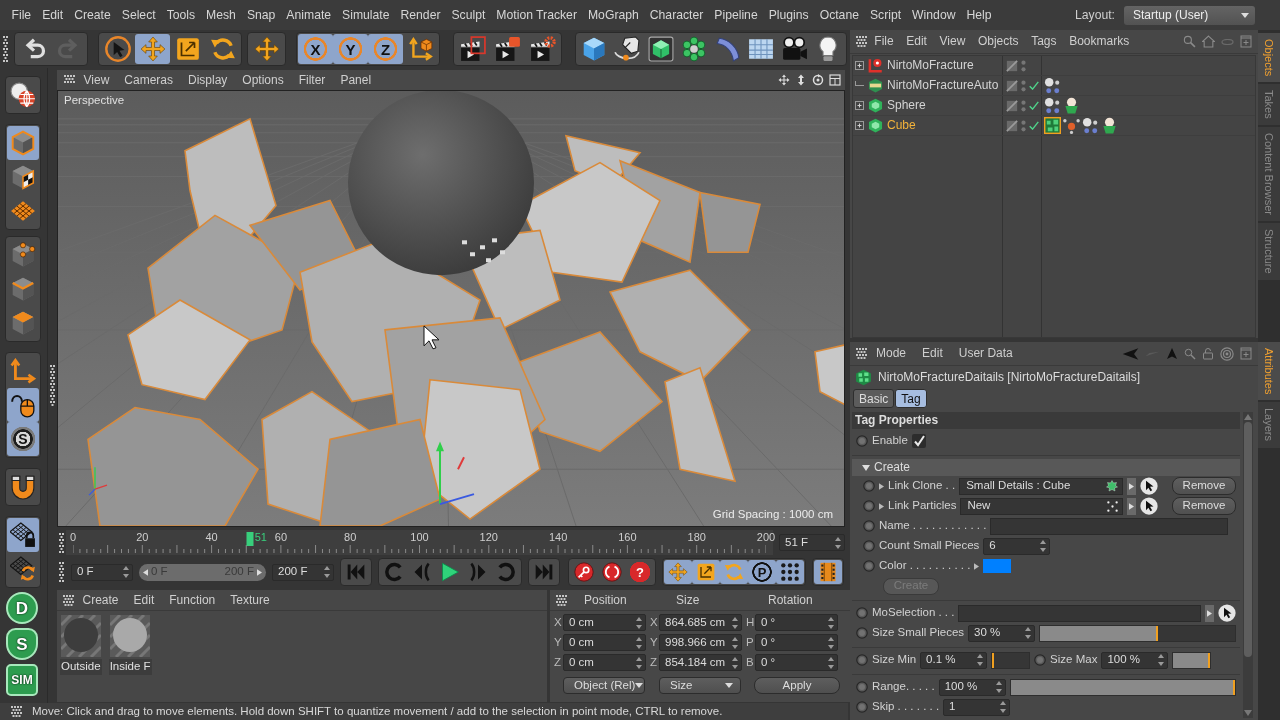 The width and height of the screenshot is (1280, 720). I want to click on menu-item: MoGraph, so click(613, 15).